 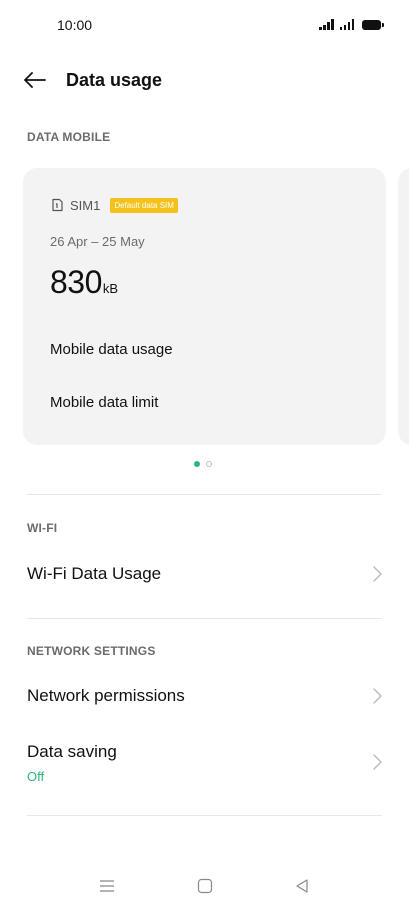 I want to click on pager-dot-active, so click(x=197, y=464).